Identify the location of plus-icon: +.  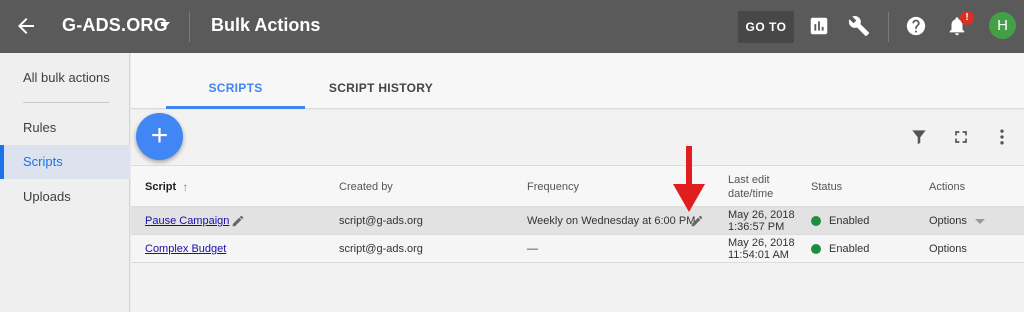
(159, 135).